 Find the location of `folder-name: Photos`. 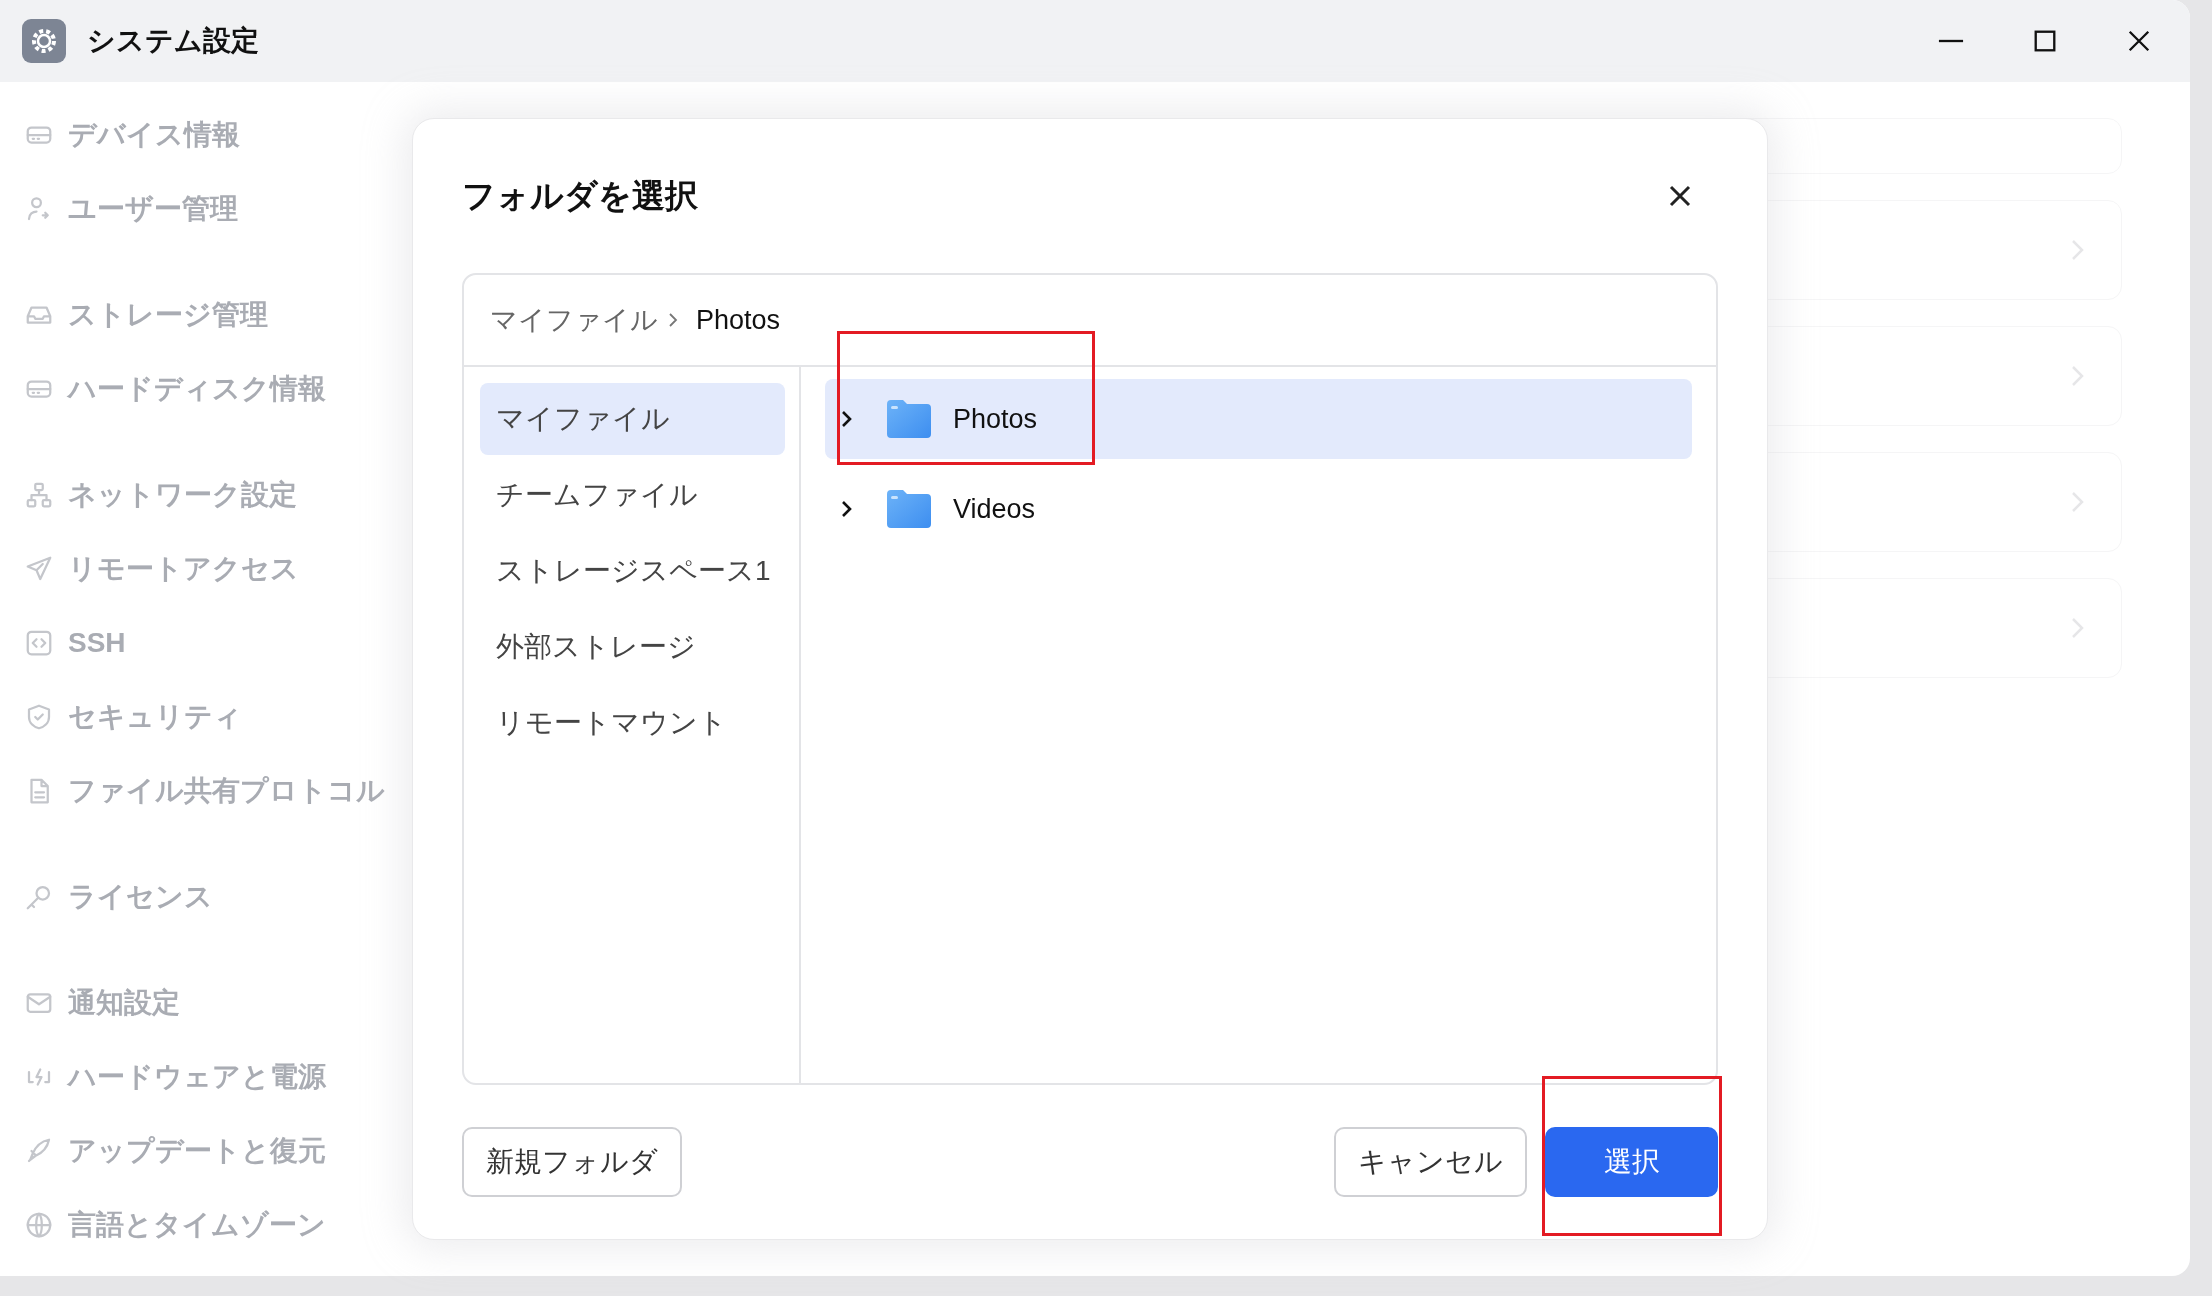

folder-name: Photos is located at coordinates (995, 419).